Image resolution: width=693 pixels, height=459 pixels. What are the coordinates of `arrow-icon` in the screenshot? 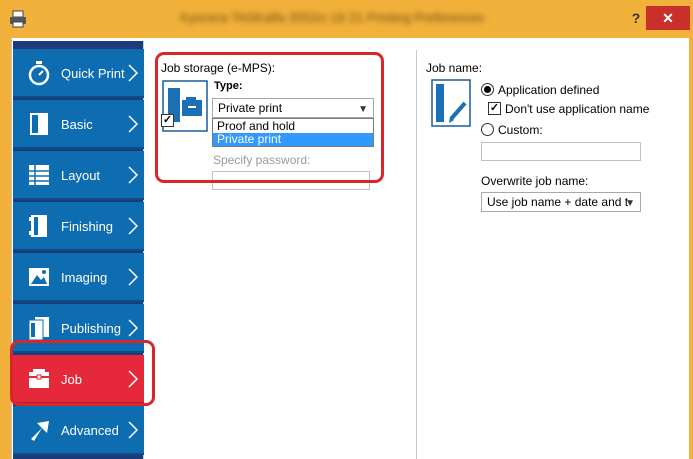 It's located at (40, 431).